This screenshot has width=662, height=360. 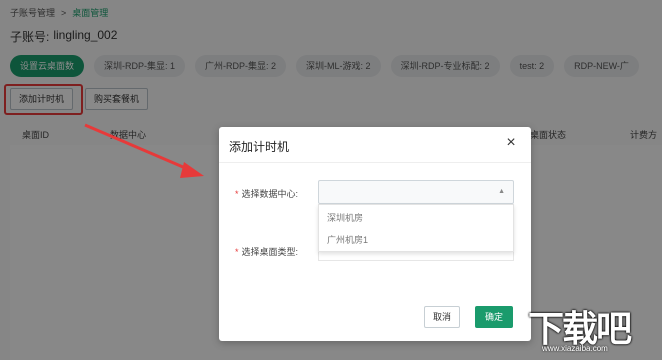 What do you see at coordinates (575, 348) in the screenshot?
I see `watermark-url: www.xiazaiba.com` at bounding box center [575, 348].